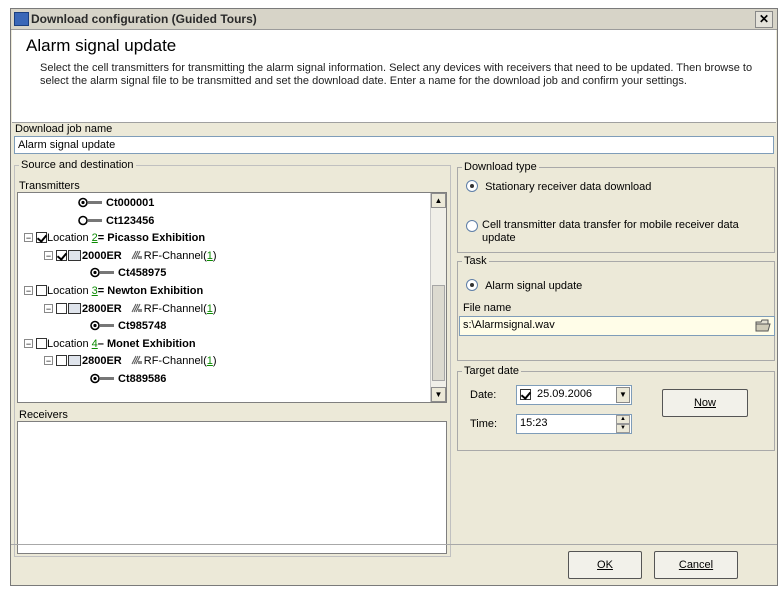 This screenshot has width=782, height=590. Describe the element at coordinates (142, 273) in the screenshot. I see `transmitter-label: Ct458975` at that location.